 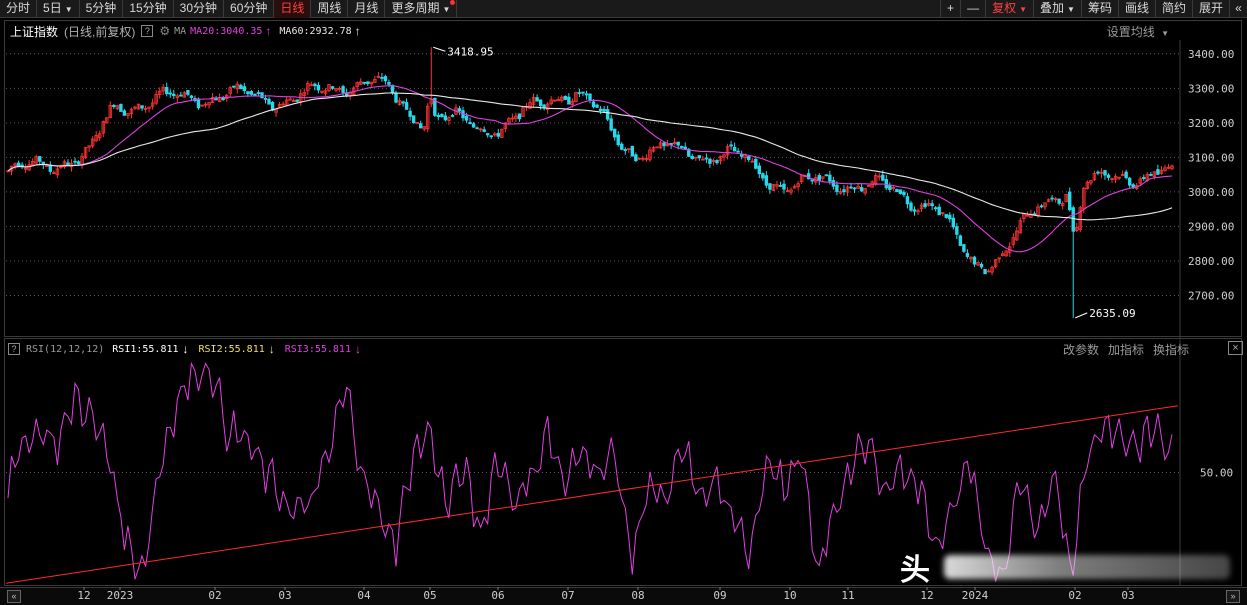 I want to click on ma-settings-link: 设置均线 ▼, so click(x=1138, y=31).